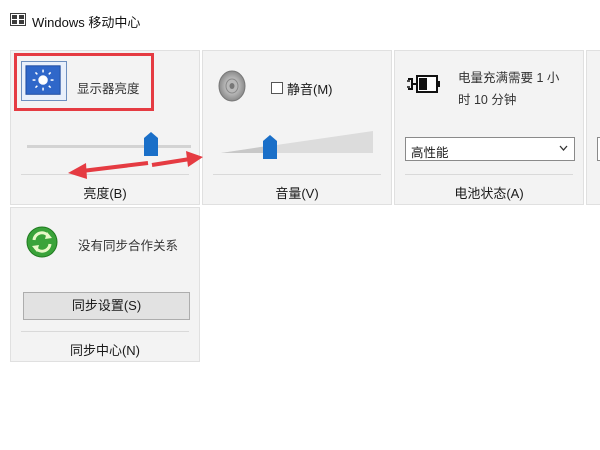 The width and height of the screenshot is (600, 450). I want to click on chevron-down-icon, so click(563, 148).